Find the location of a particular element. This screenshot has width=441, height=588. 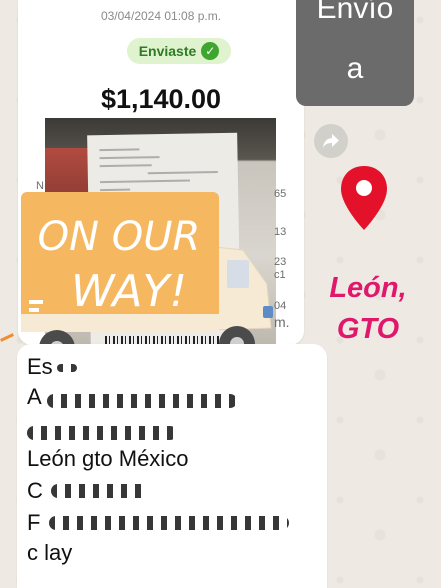

address-line-reference: F is located at coordinates (34, 522).